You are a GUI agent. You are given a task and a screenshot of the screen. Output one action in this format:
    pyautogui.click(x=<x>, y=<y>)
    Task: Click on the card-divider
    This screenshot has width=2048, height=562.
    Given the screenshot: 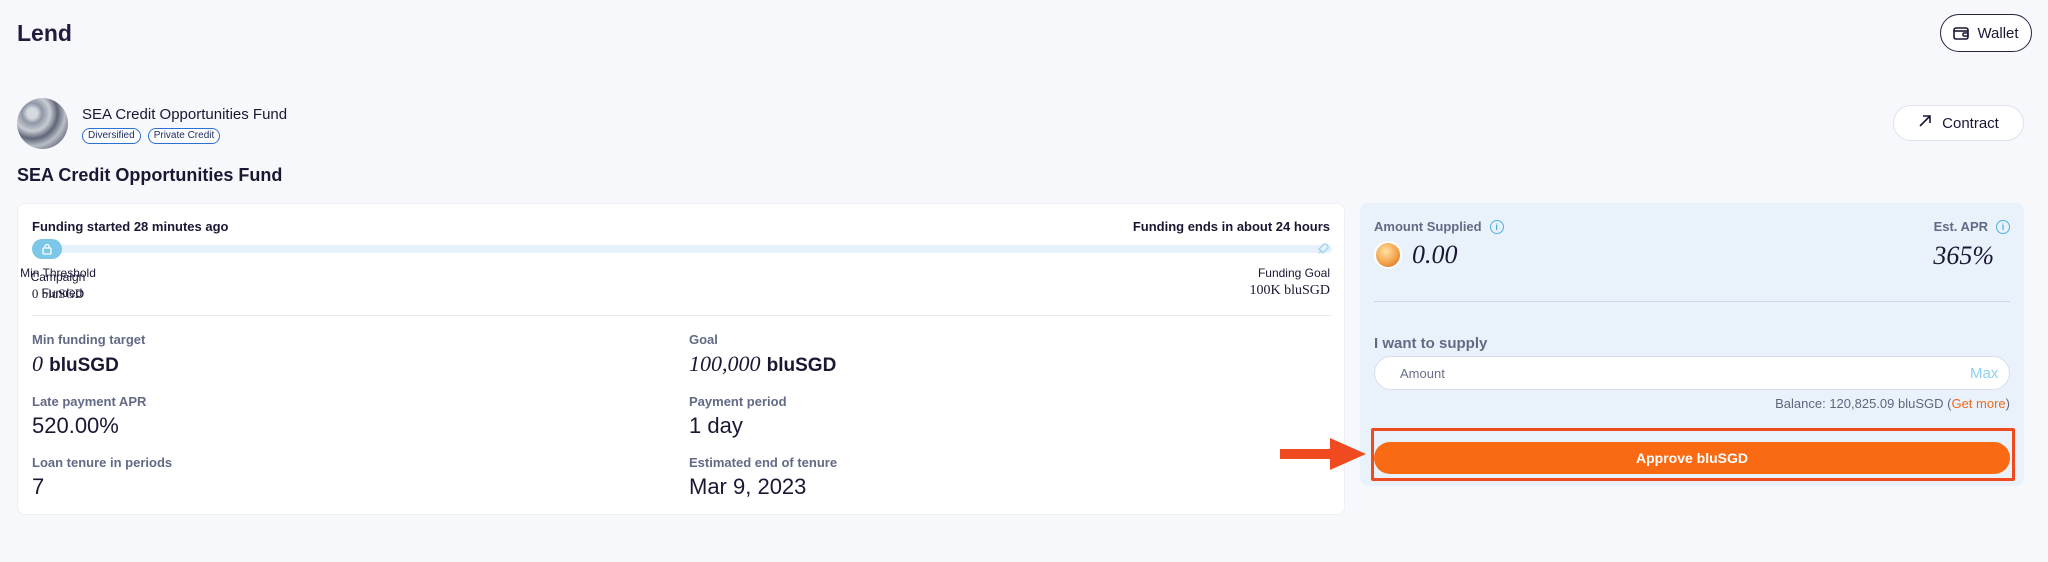 What is the action you would take?
    pyautogui.click(x=682, y=315)
    